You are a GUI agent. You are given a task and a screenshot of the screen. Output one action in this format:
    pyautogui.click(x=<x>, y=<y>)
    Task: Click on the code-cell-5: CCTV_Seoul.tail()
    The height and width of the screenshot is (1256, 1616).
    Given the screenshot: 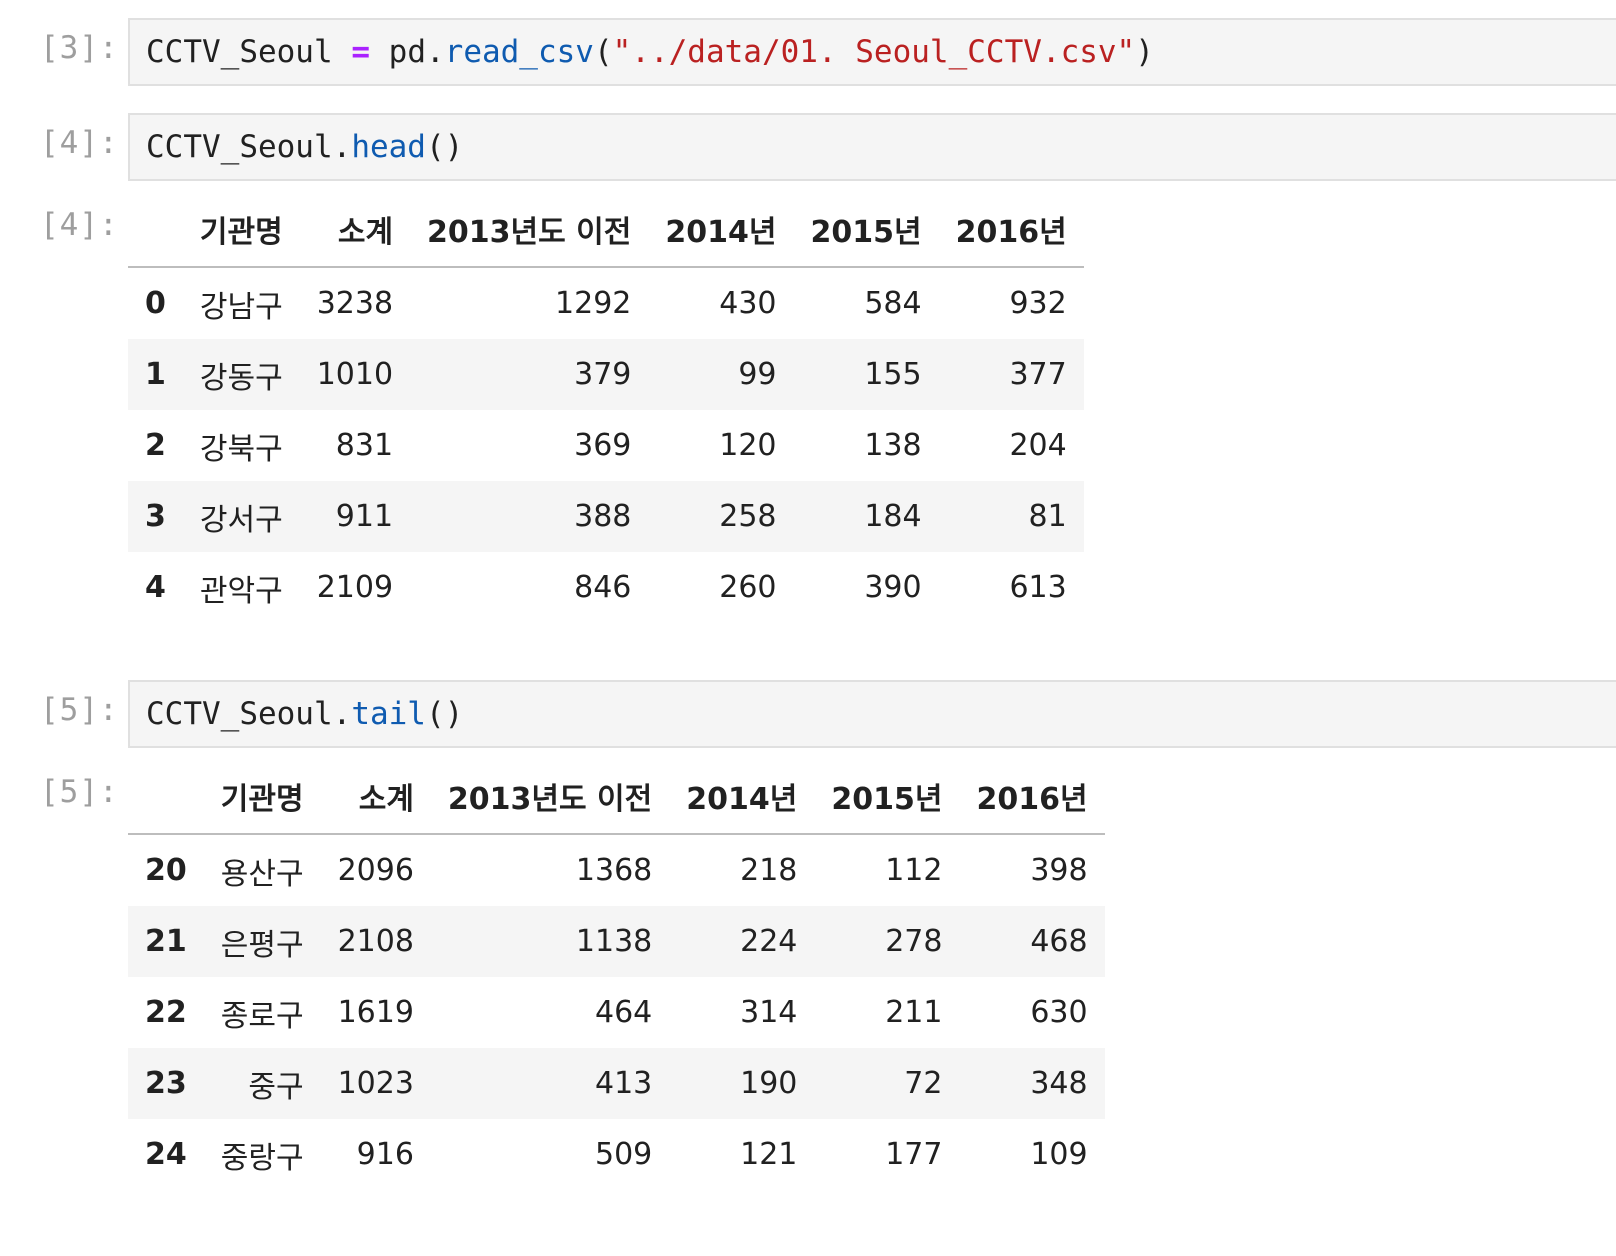 What is the action you would take?
    pyautogui.click(x=872, y=714)
    